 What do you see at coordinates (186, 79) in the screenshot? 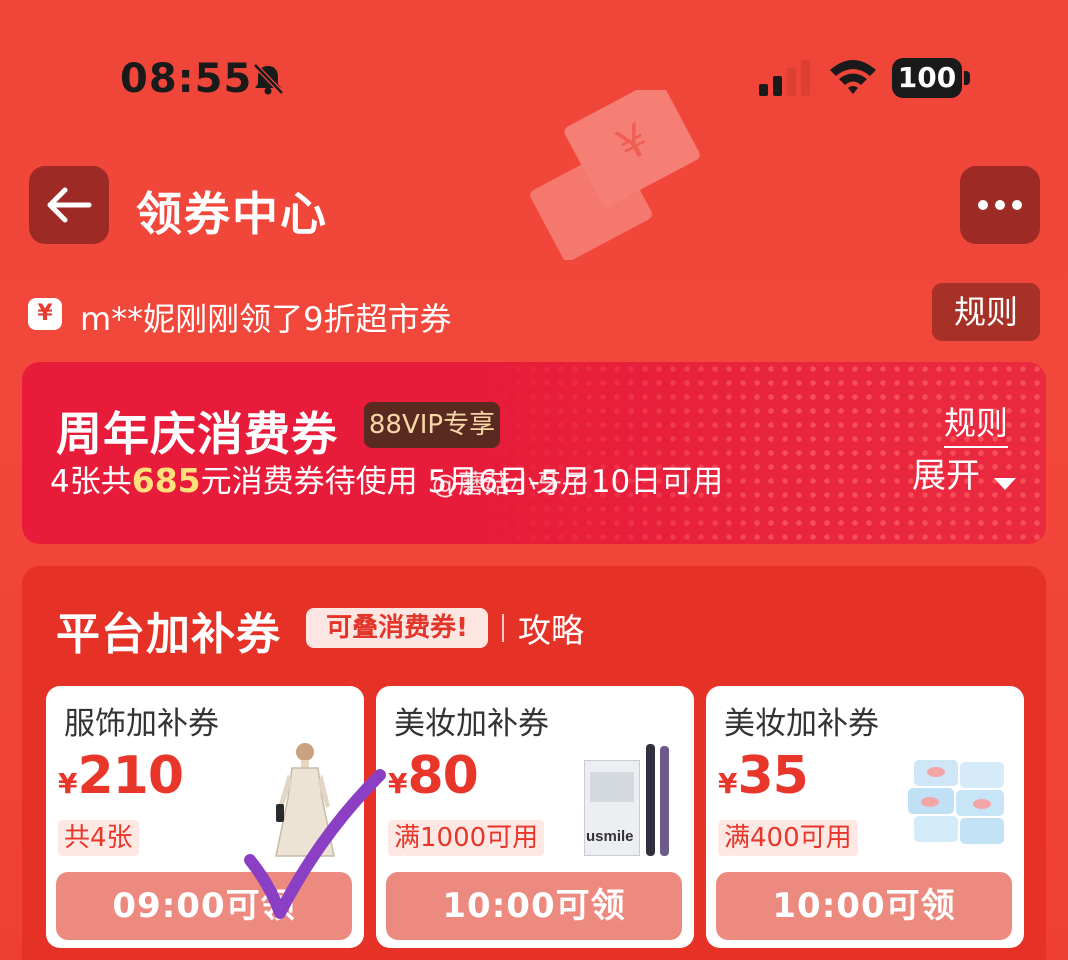
I see `status-time: 08:55` at bounding box center [186, 79].